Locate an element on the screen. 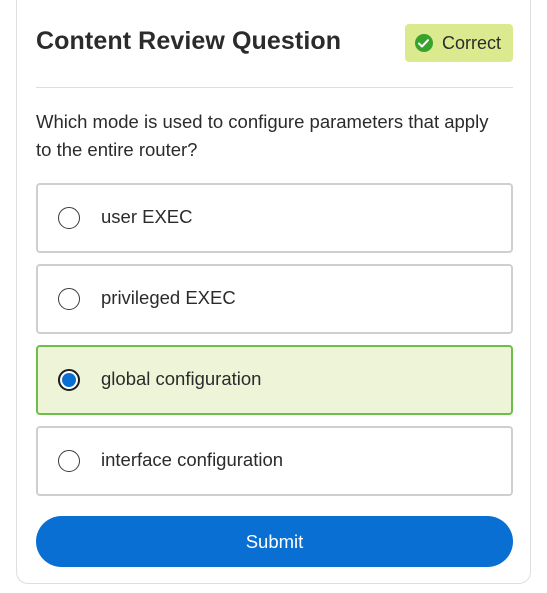 The width and height of the screenshot is (547, 593). option-label: user EXEC is located at coordinates (147, 216).